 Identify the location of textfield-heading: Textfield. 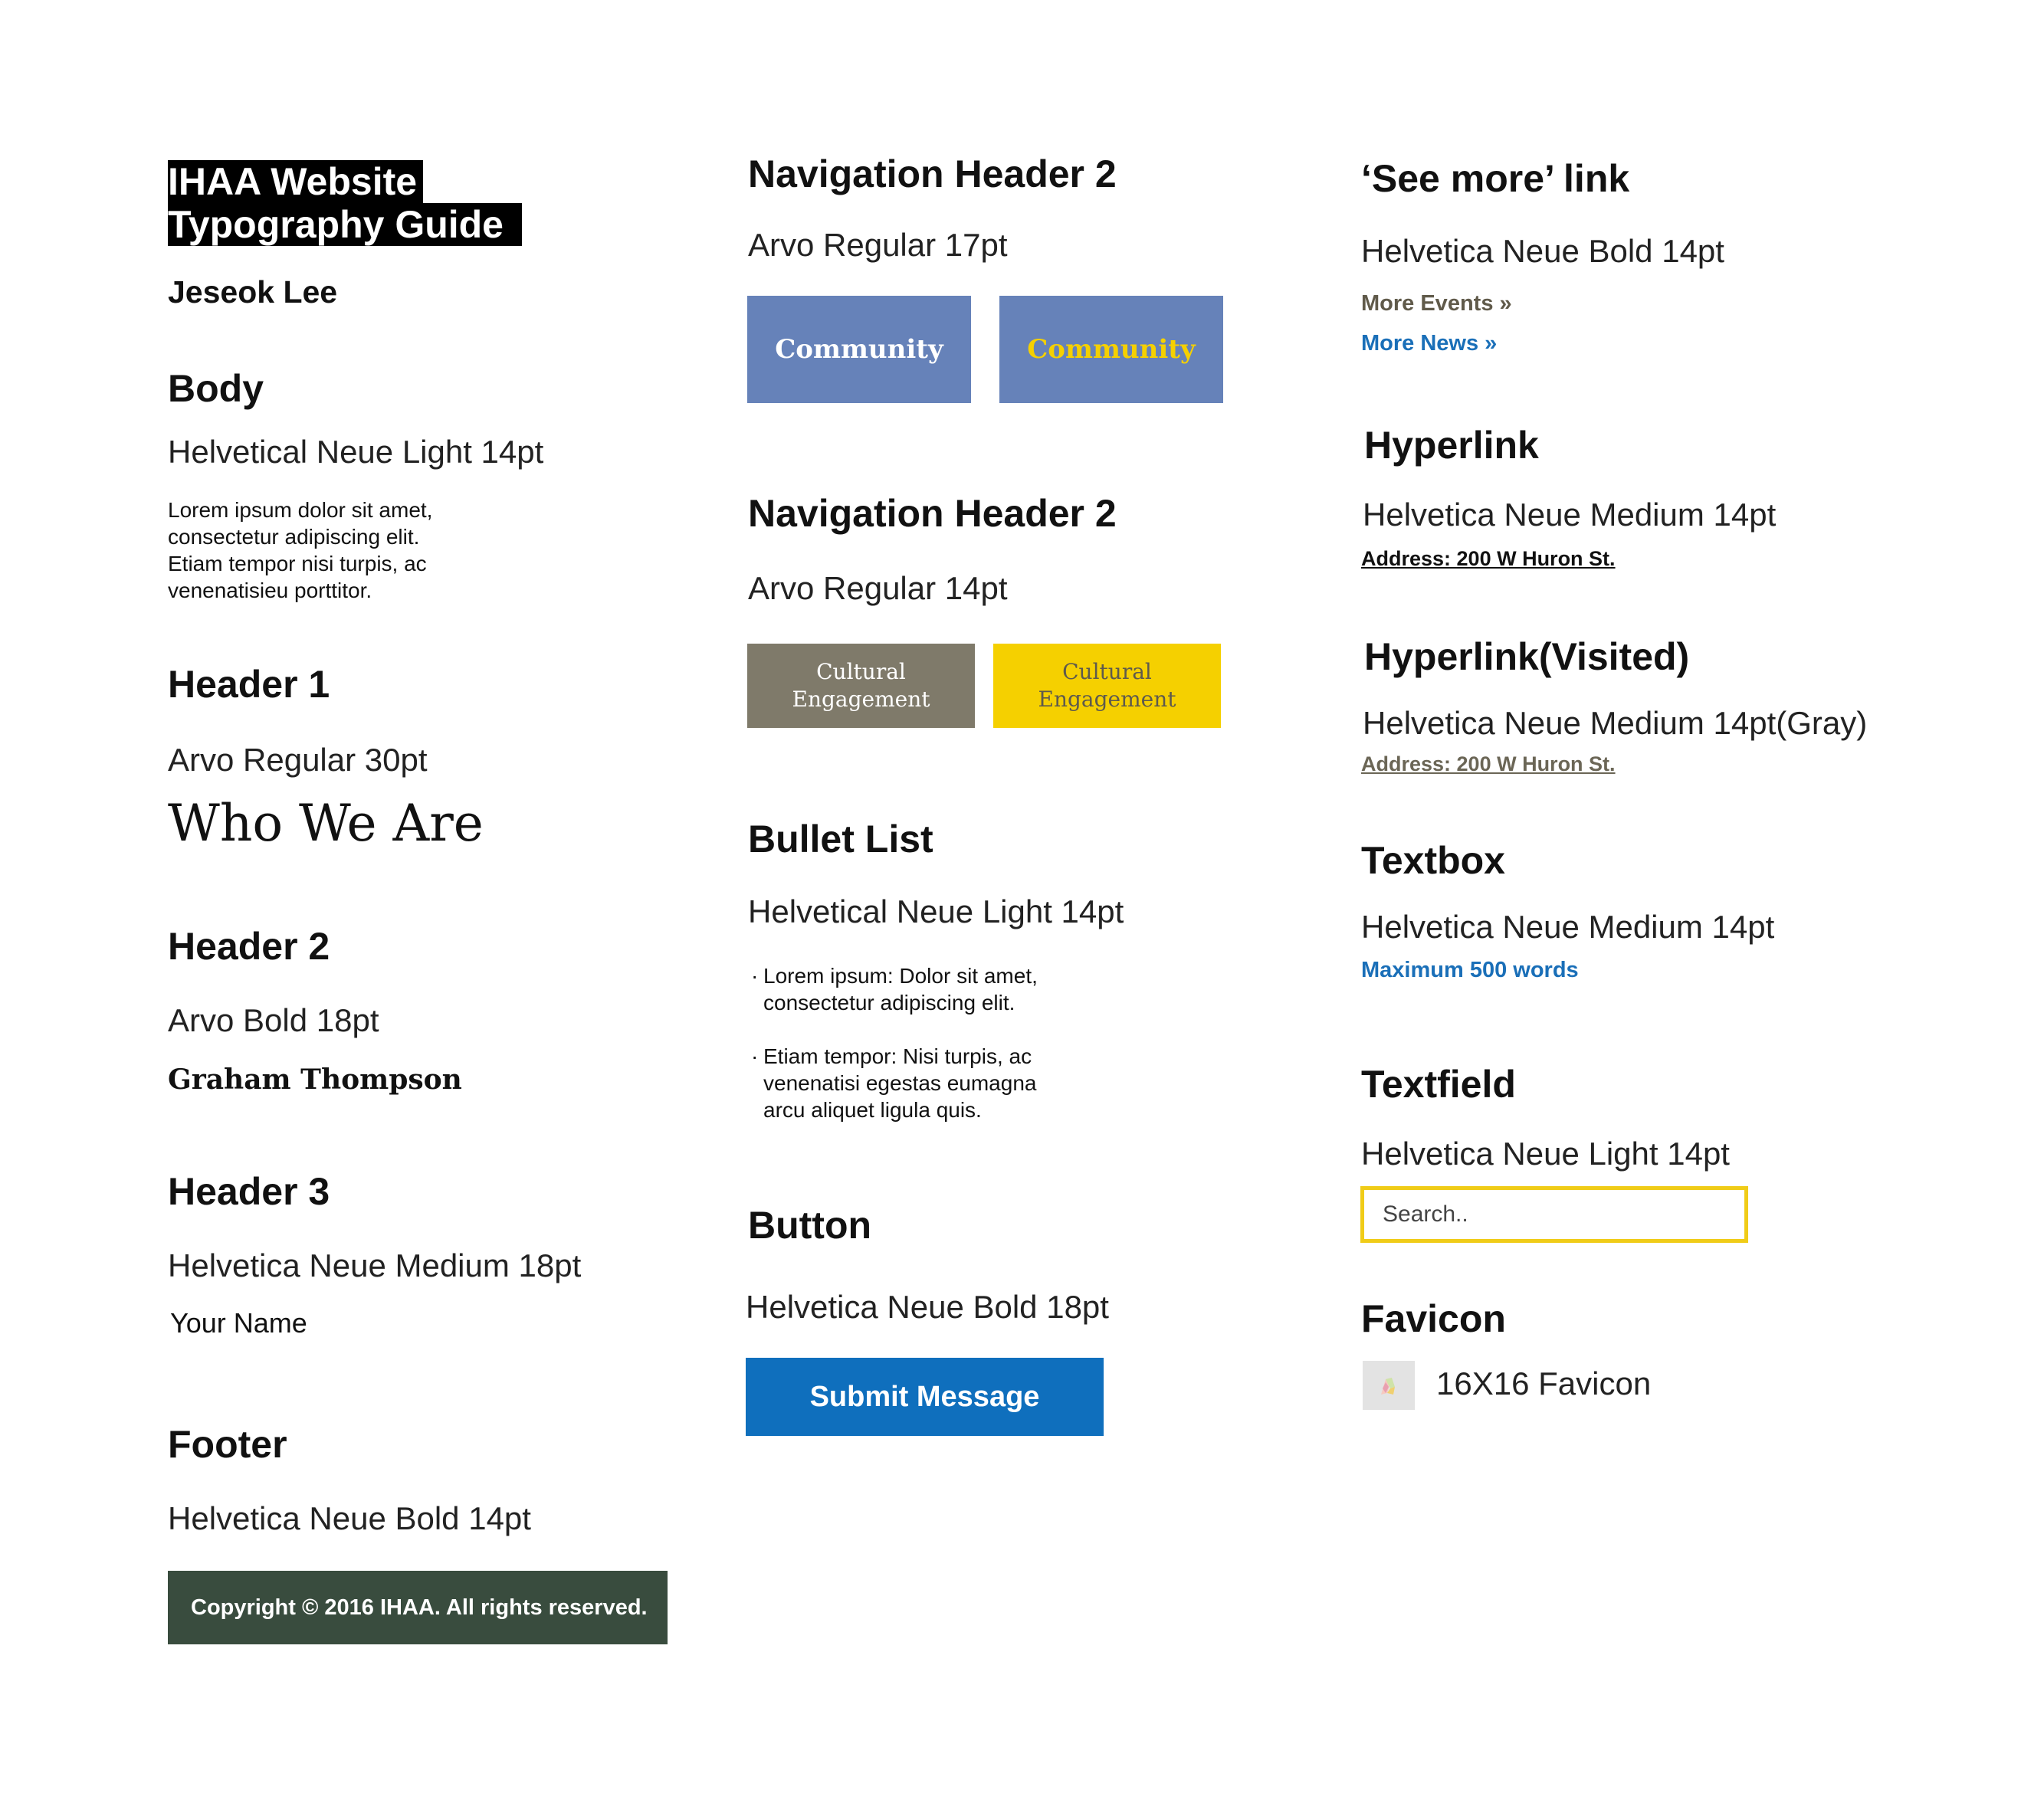
(1439, 1084).